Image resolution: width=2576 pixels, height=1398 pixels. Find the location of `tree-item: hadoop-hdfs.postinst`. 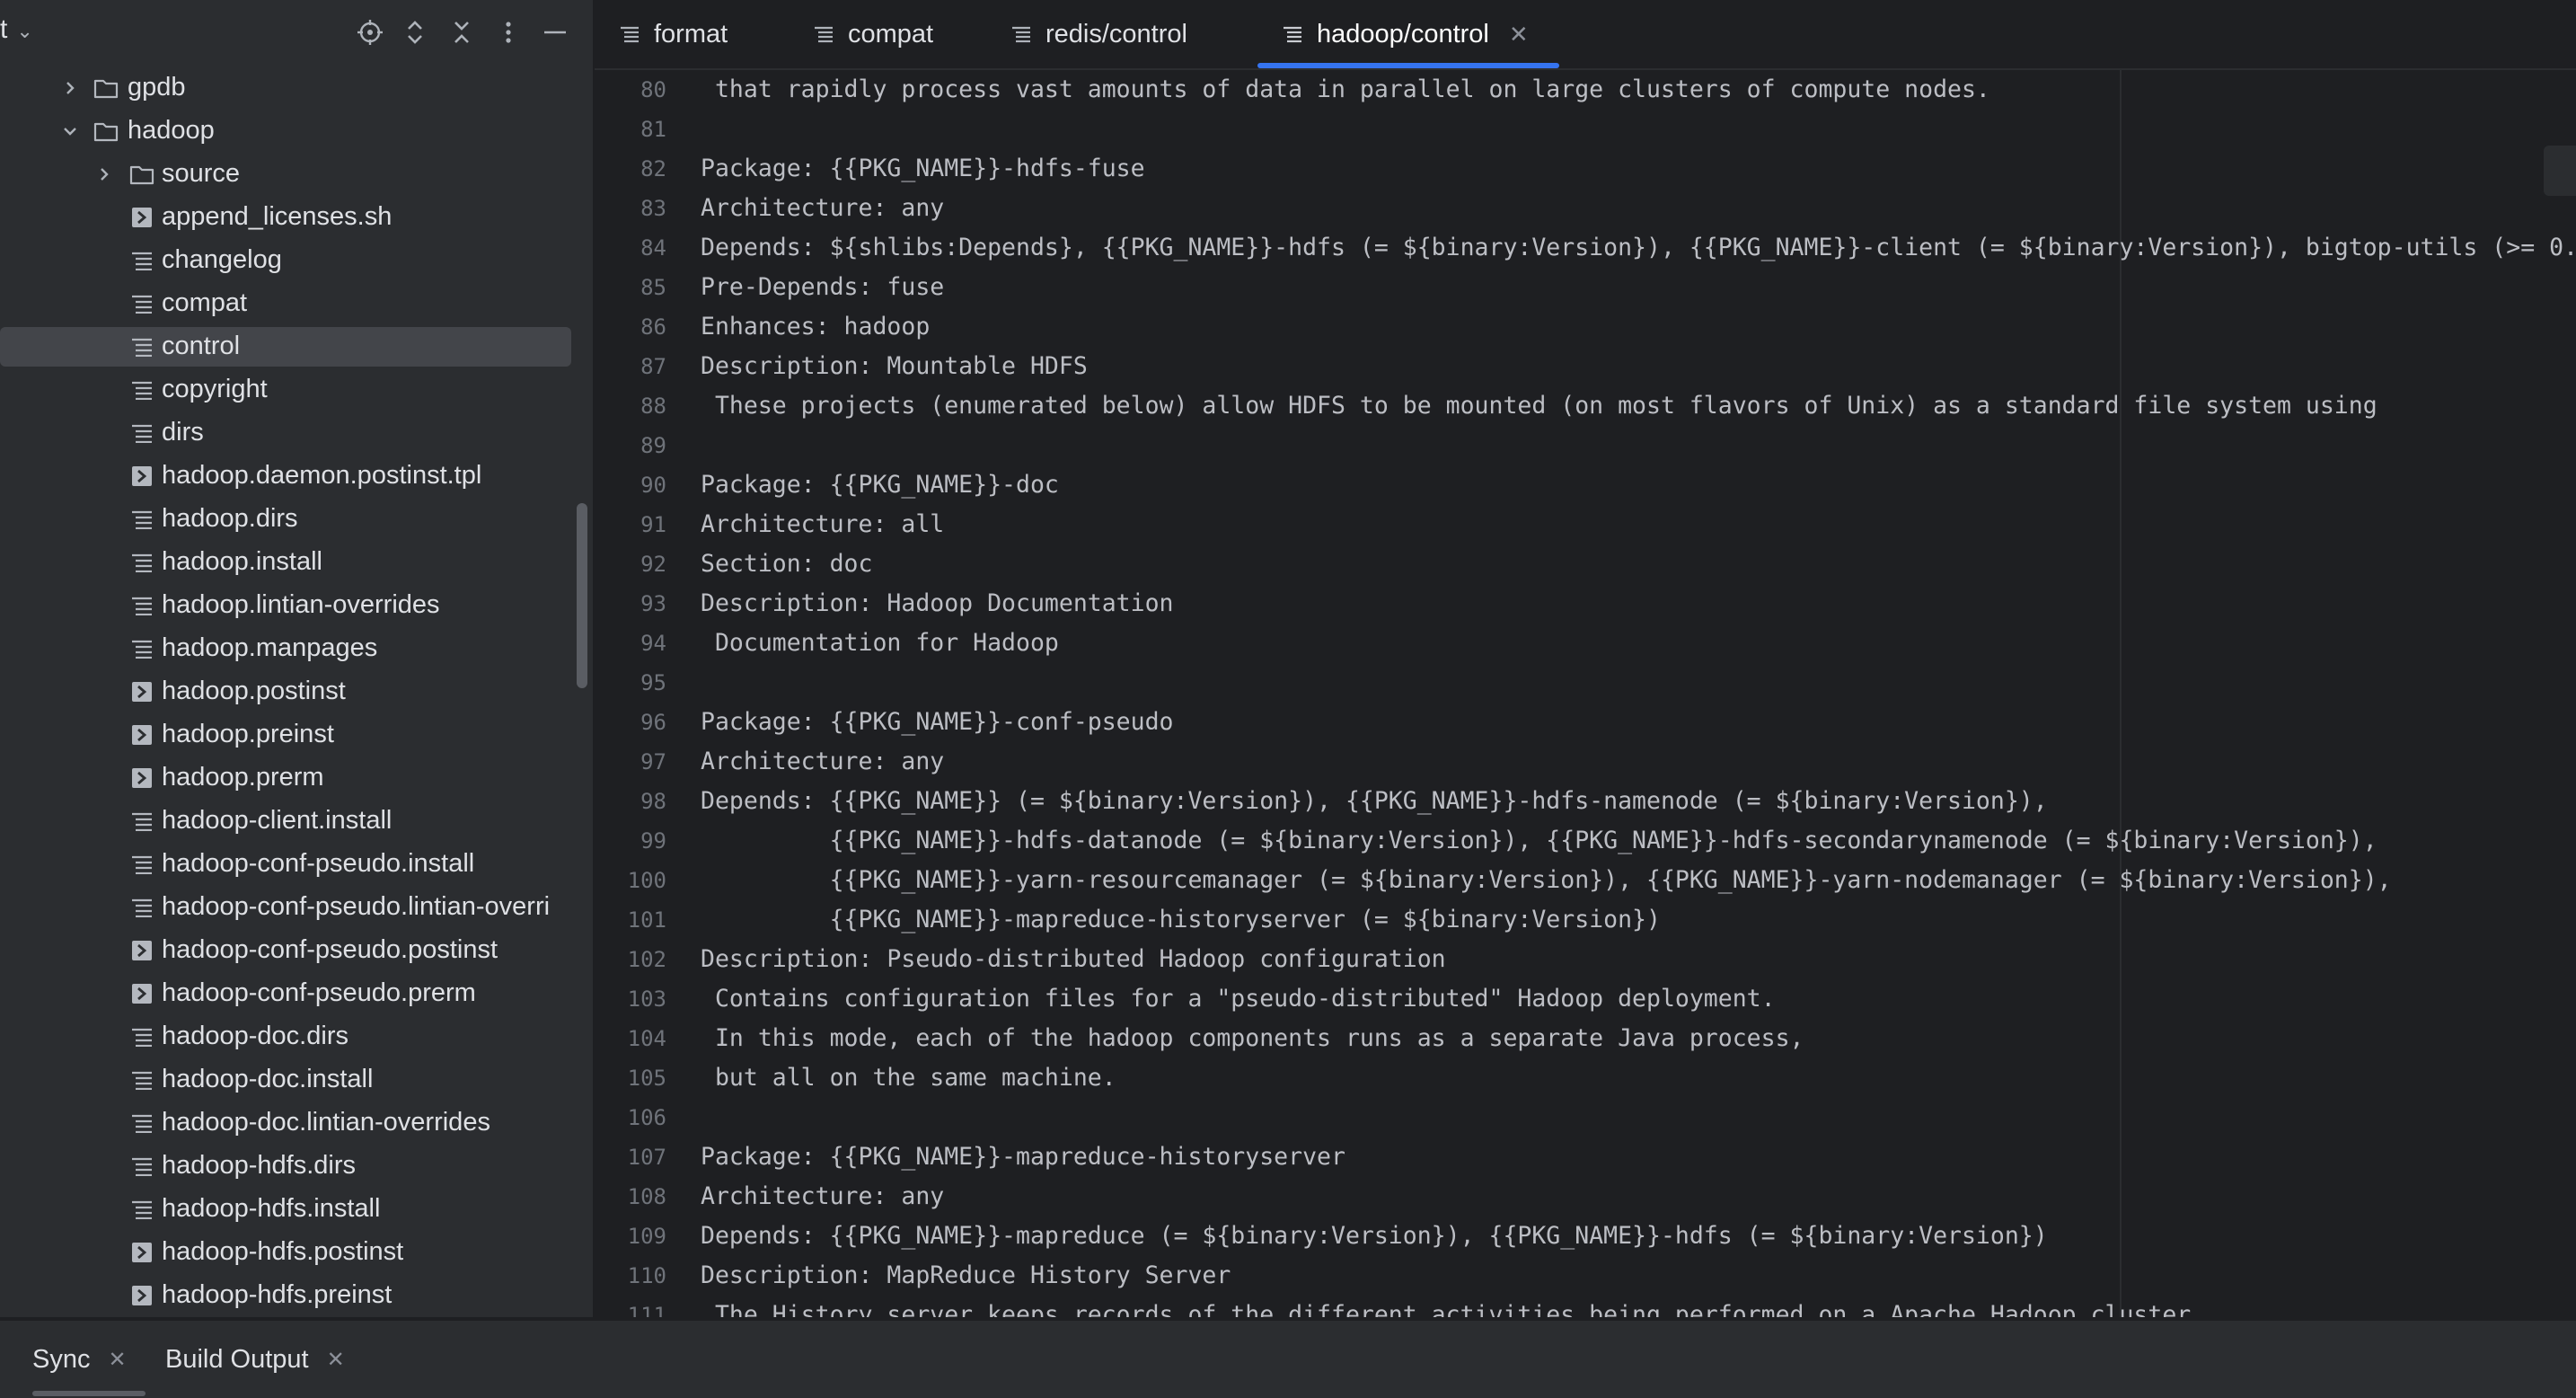

tree-item: hadoop-hdfs.postinst is located at coordinates (296, 1252).